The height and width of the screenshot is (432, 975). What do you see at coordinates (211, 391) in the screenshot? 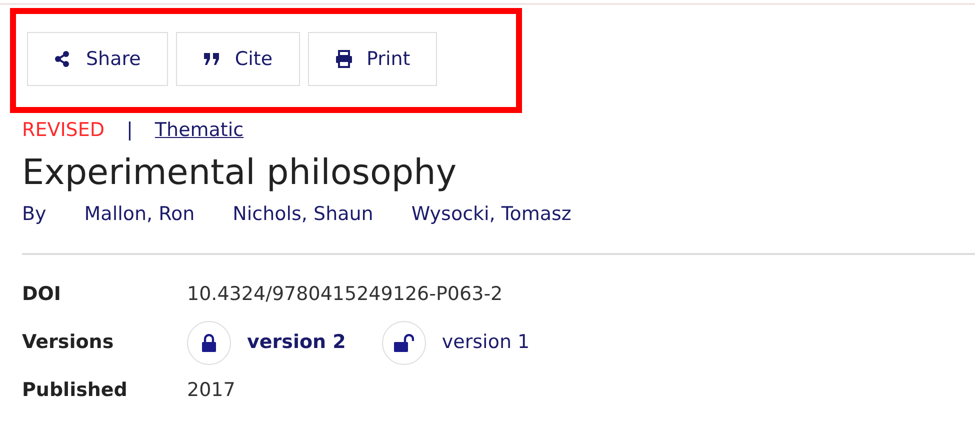
I see `detail-value: 2017` at bounding box center [211, 391].